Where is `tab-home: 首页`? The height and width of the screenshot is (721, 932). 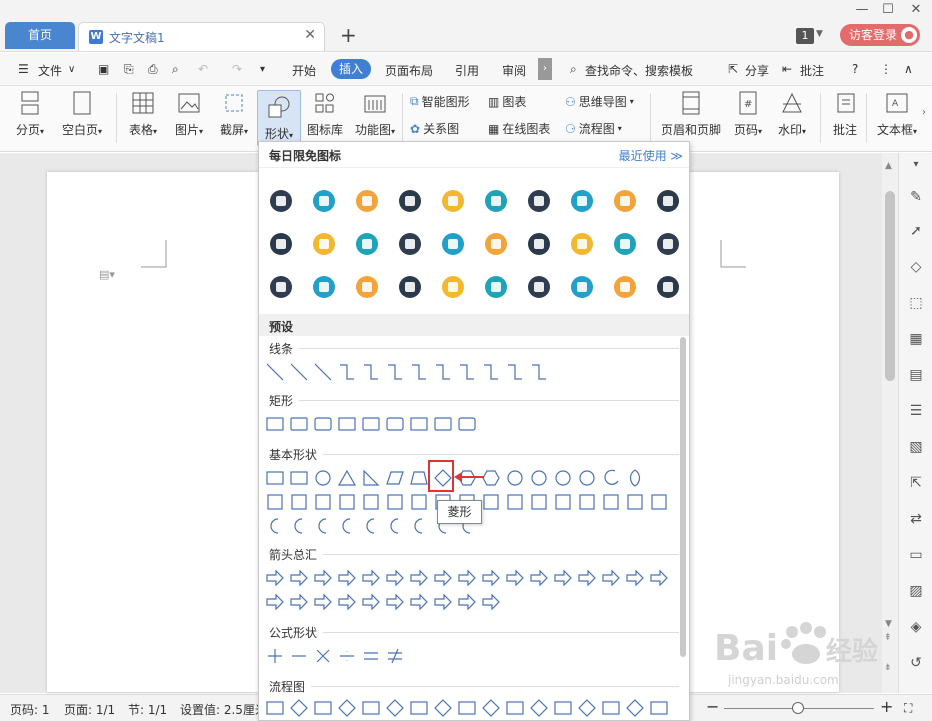
tab-home: 首页 is located at coordinates (40, 35).